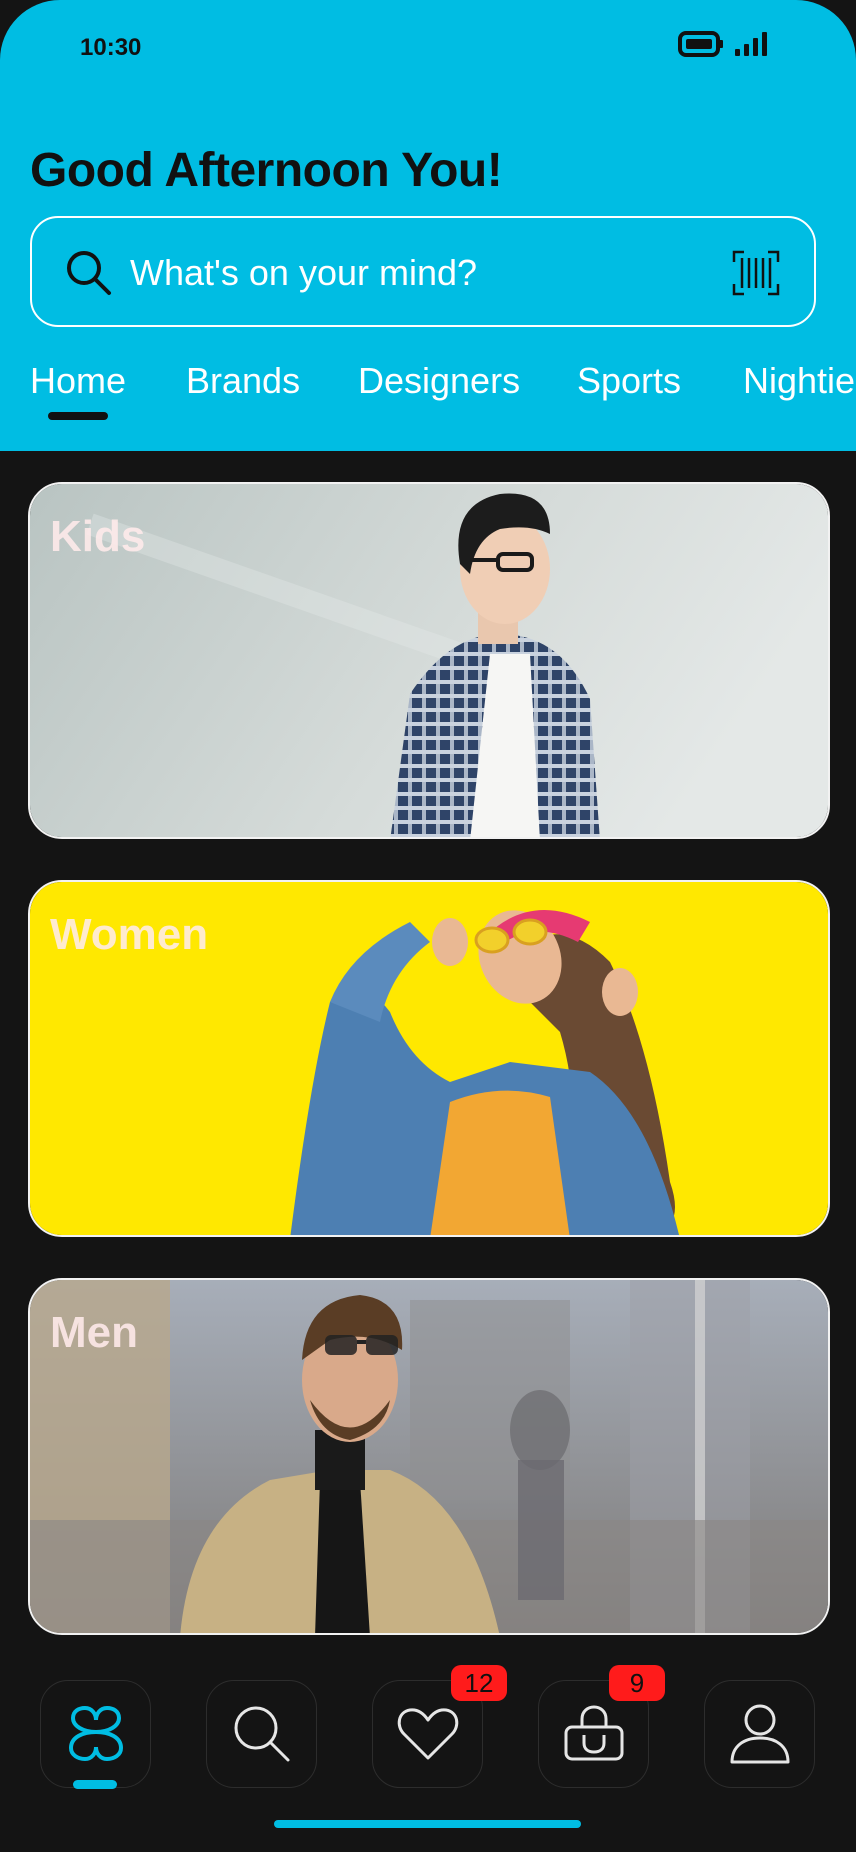 This screenshot has height=1852, width=856. Describe the element at coordinates (439, 381) in the screenshot. I see `tab-designers: Designers` at that location.